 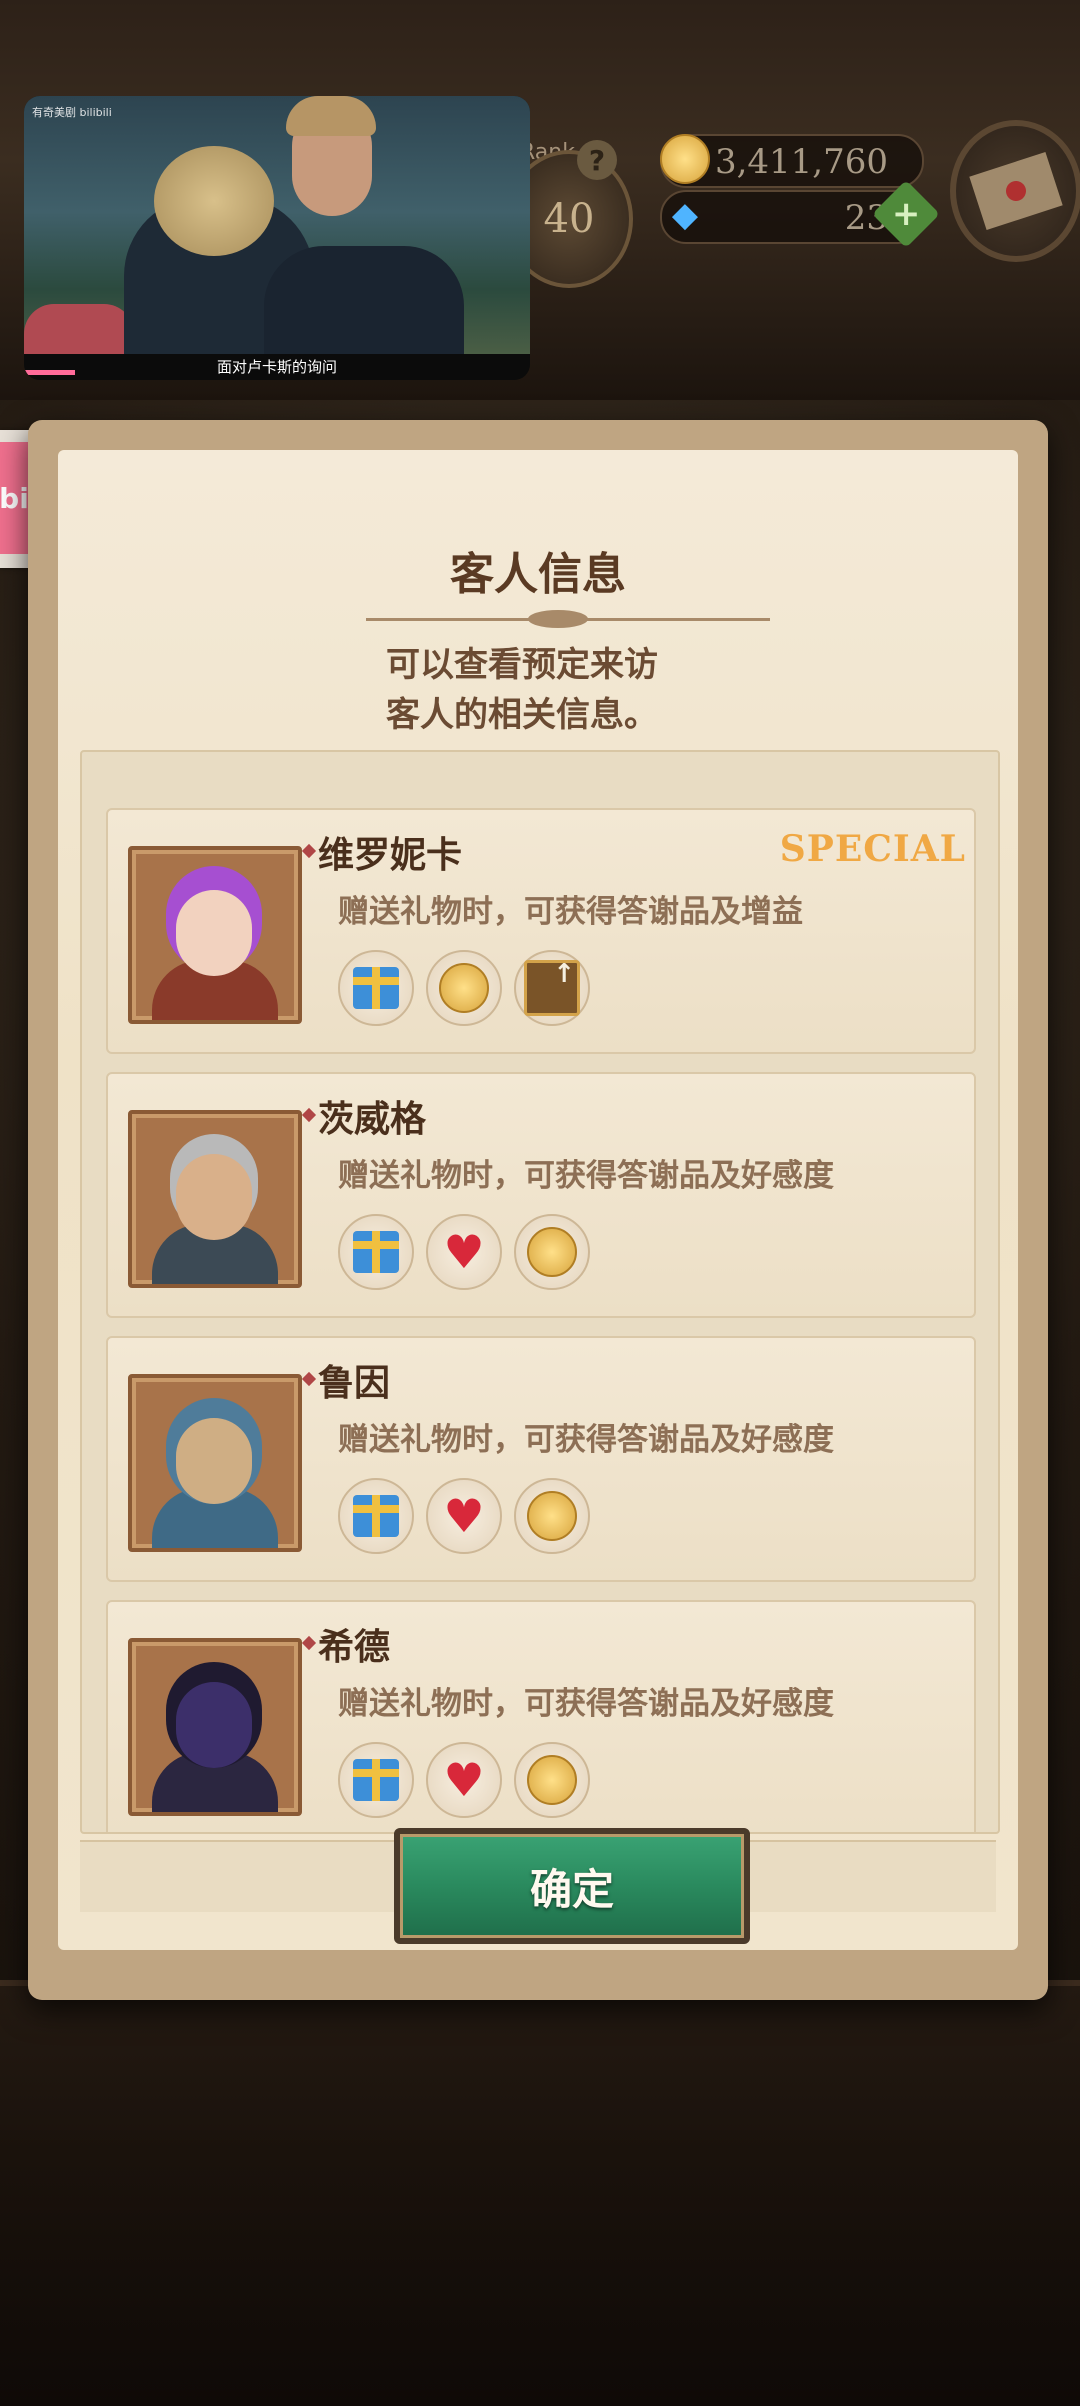 I want to click on help-icon: ?, so click(x=597, y=160).